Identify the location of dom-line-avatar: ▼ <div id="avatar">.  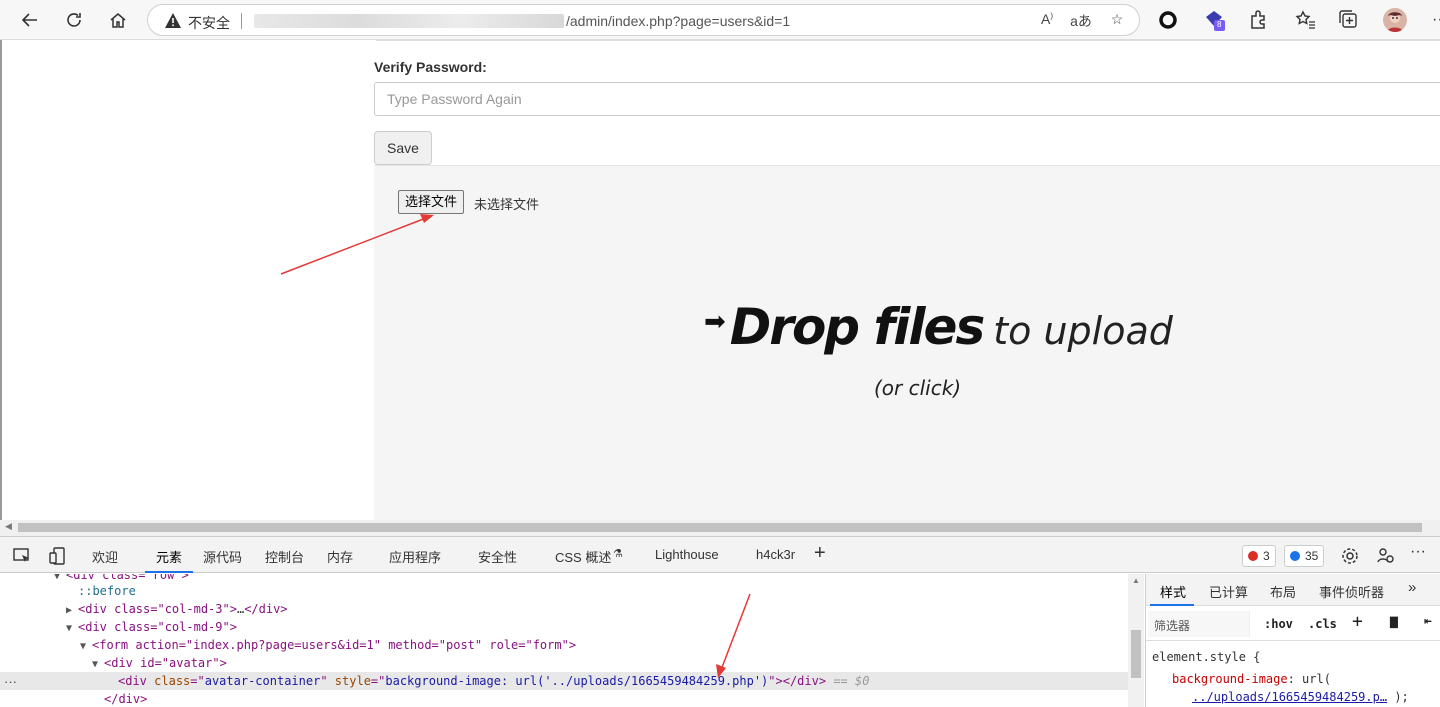
(564, 663).